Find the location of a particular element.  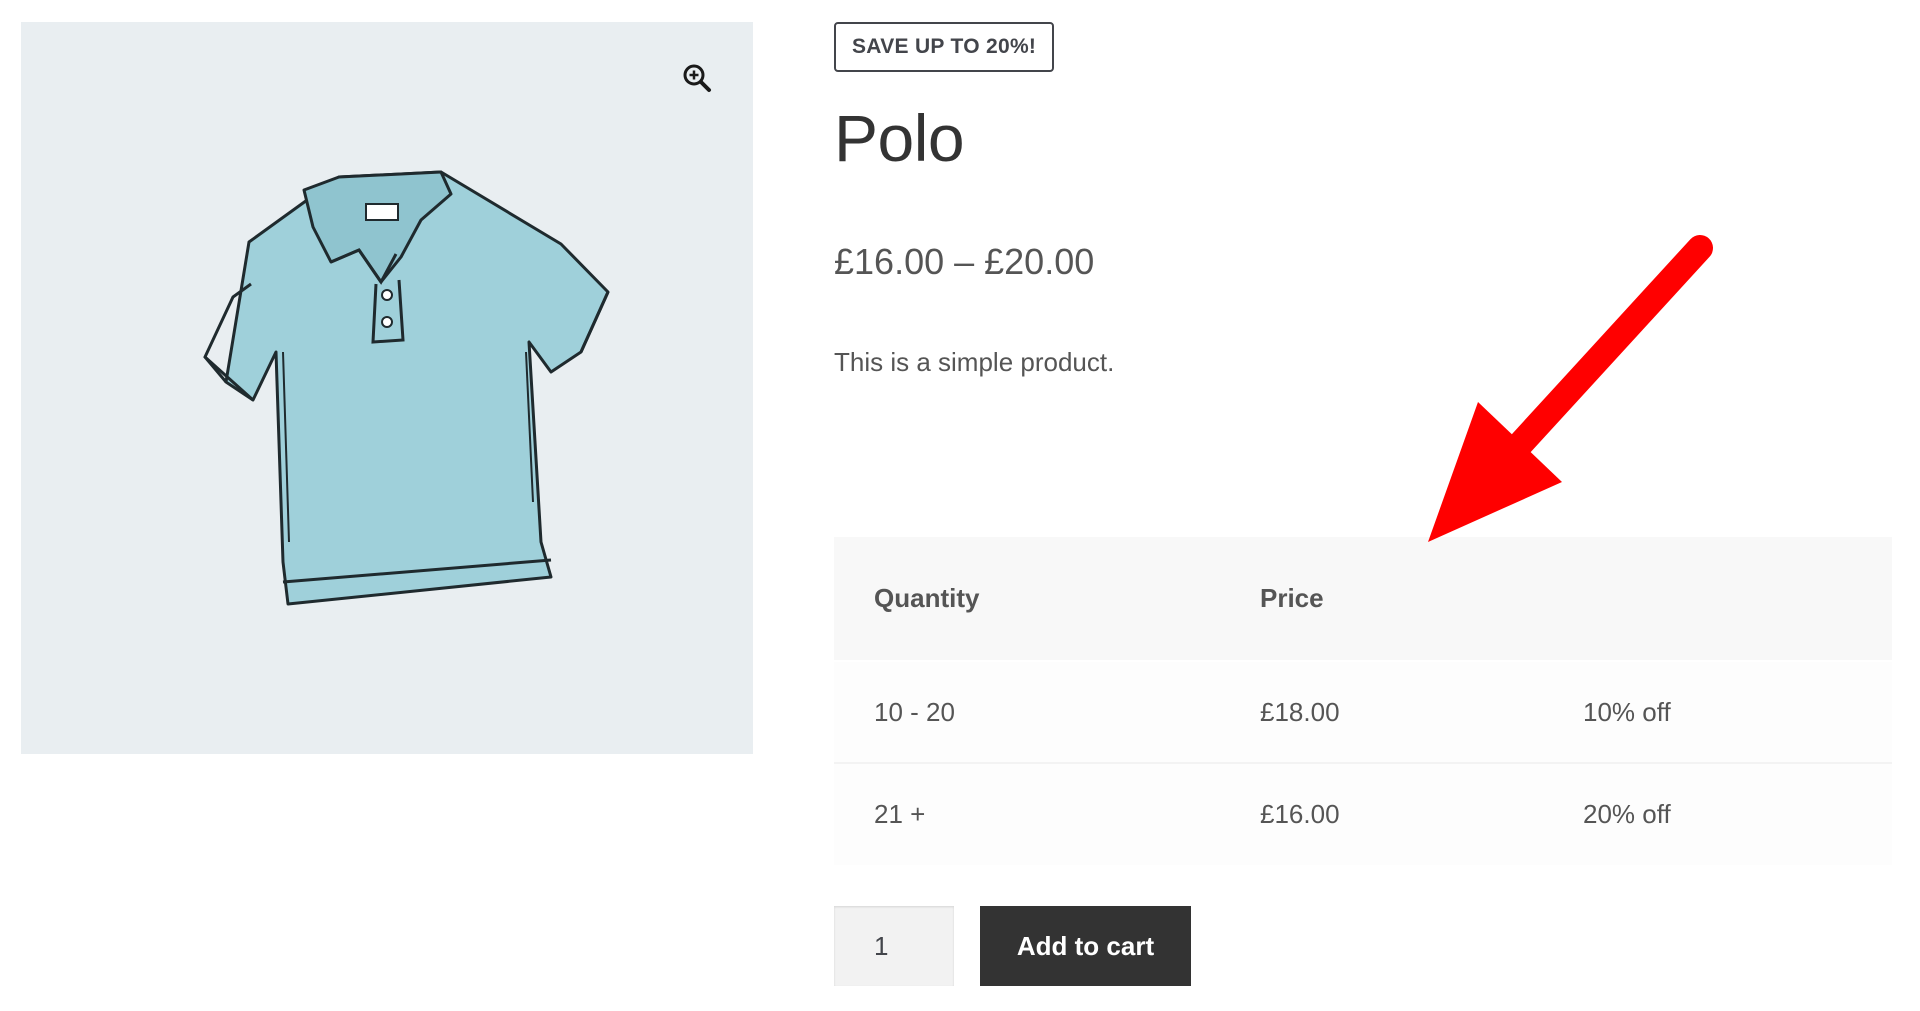

quantity-input is located at coordinates (894, 946).